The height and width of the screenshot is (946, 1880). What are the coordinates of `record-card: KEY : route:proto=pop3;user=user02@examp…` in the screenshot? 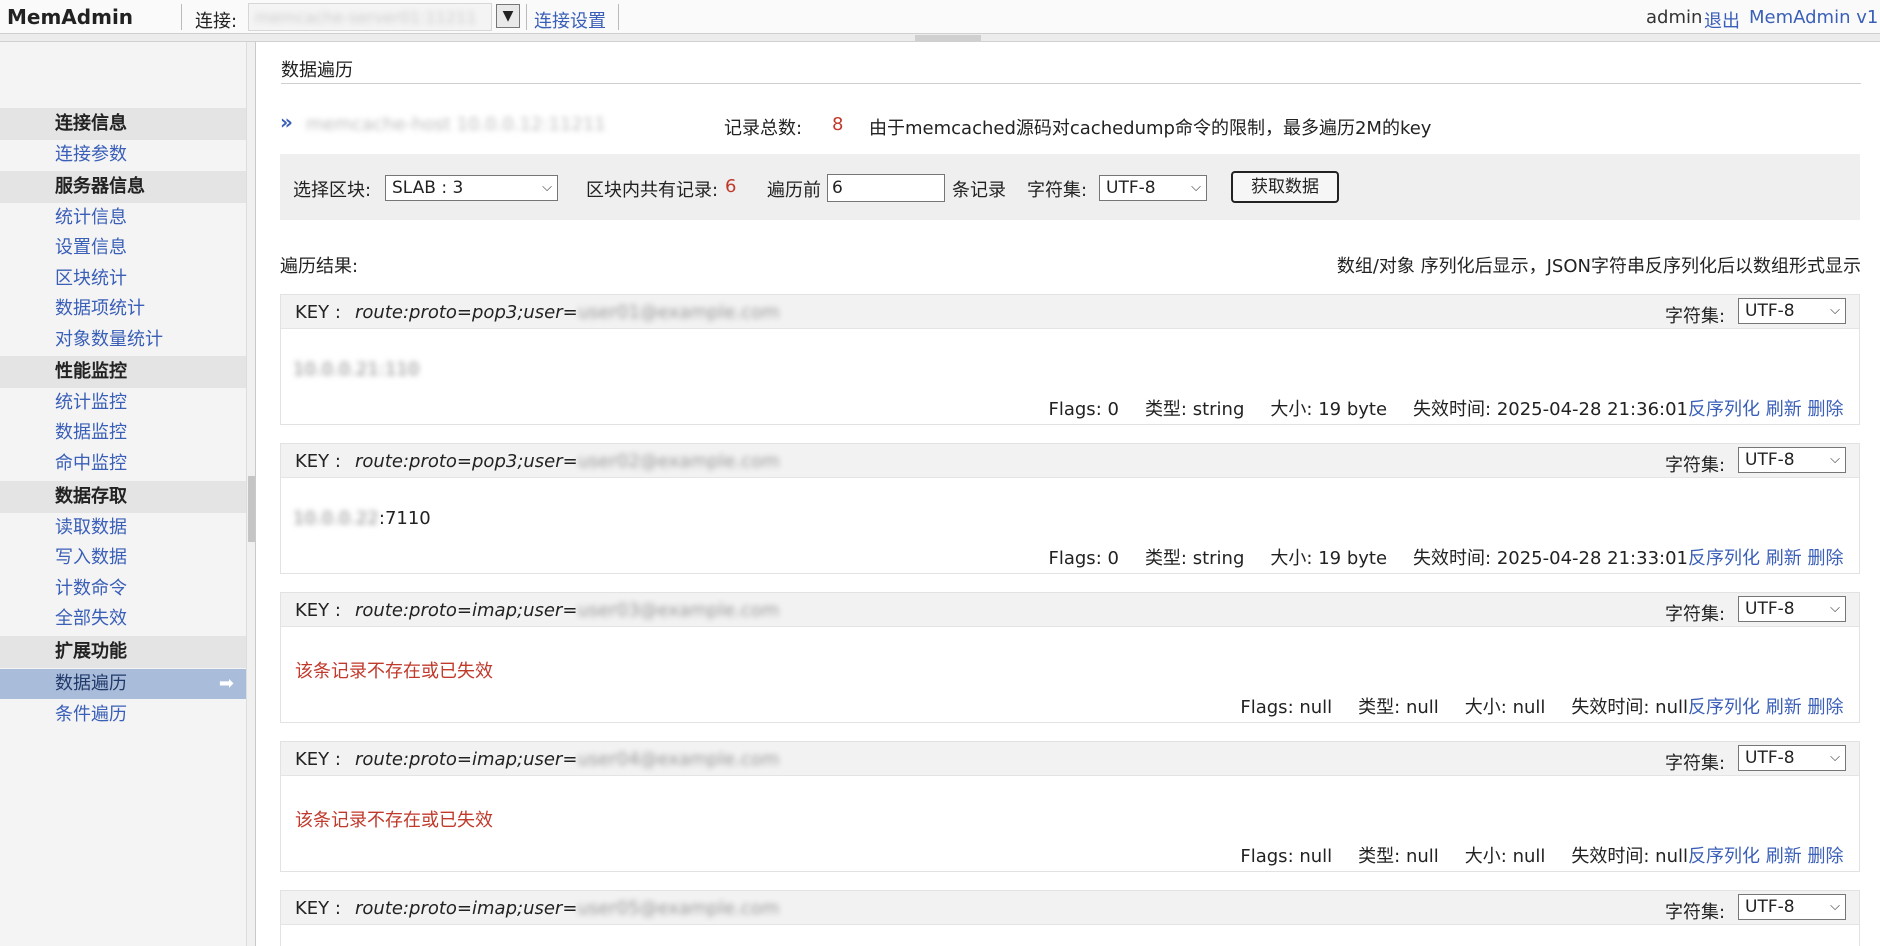 It's located at (1070, 508).